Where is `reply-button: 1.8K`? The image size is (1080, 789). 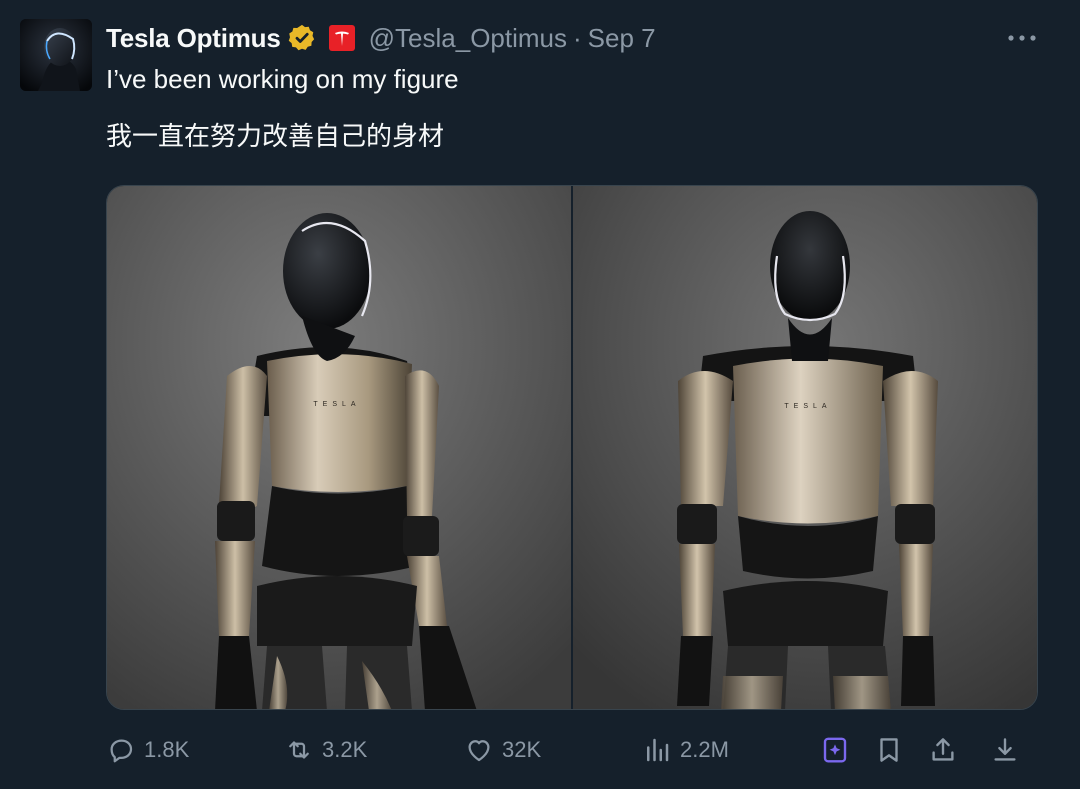
reply-button: 1.8K is located at coordinates (147, 750).